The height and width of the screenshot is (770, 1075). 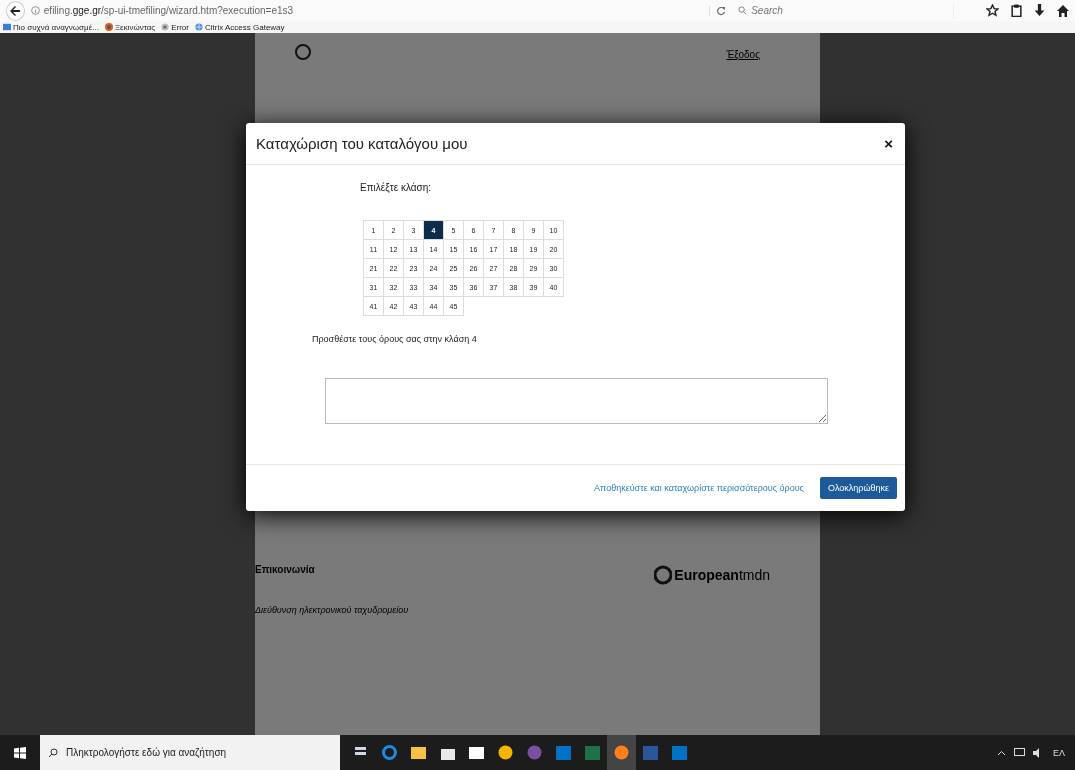 I want to click on bookmark-link: Ξεκινώντας, so click(x=130, y=27).